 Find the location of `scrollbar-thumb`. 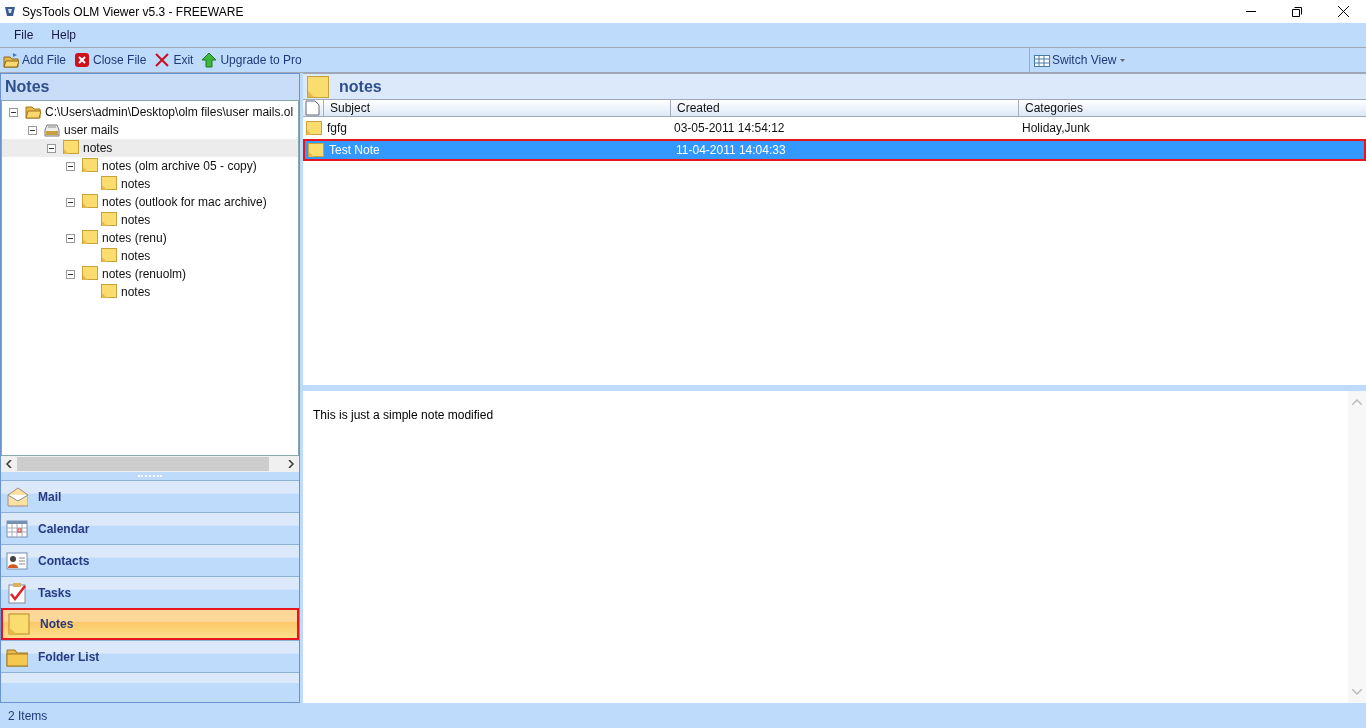

scrollbar-thumb is located at coordinates (143, 464).